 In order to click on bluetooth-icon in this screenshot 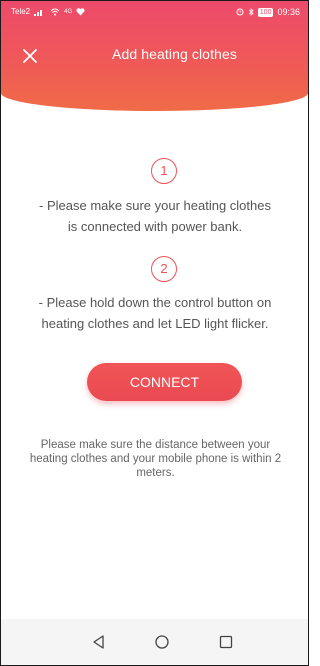, I will do `click(251, 12)`.